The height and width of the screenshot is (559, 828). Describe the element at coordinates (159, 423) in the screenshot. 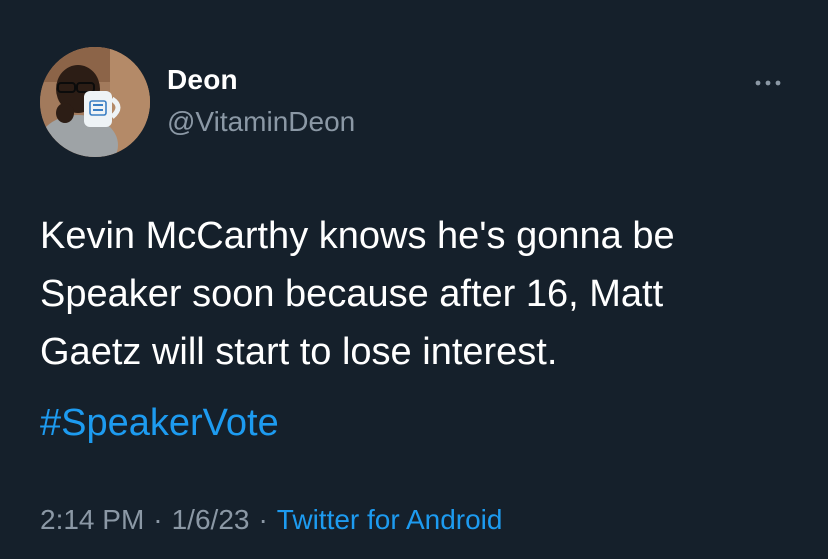

I see `hashtag-link: #SpeakerVote` at that location.